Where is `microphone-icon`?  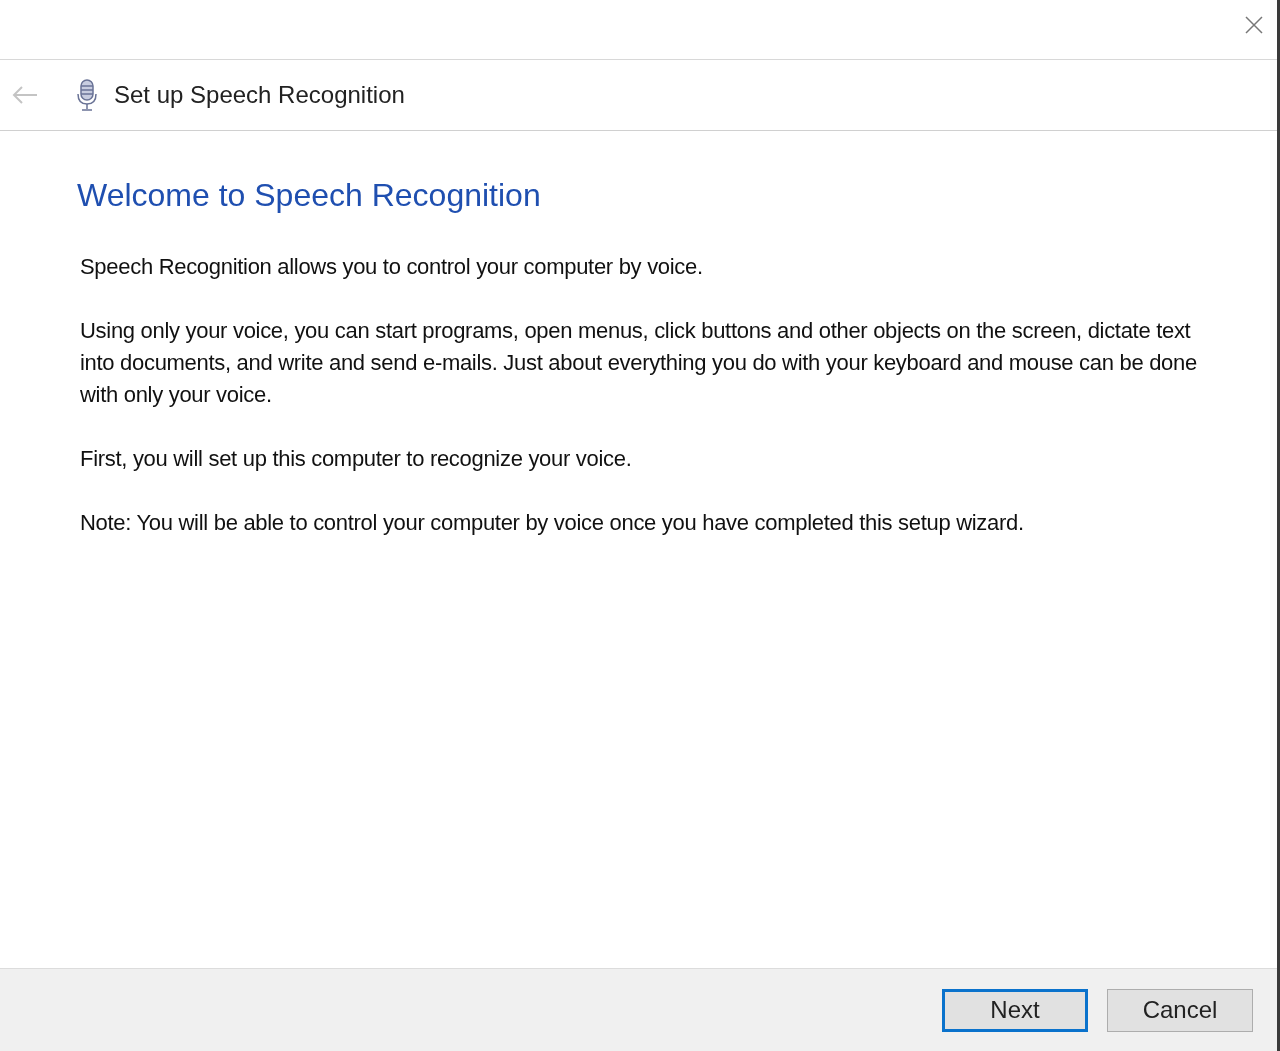
microphone-icon is located at coordinates (87, 95).